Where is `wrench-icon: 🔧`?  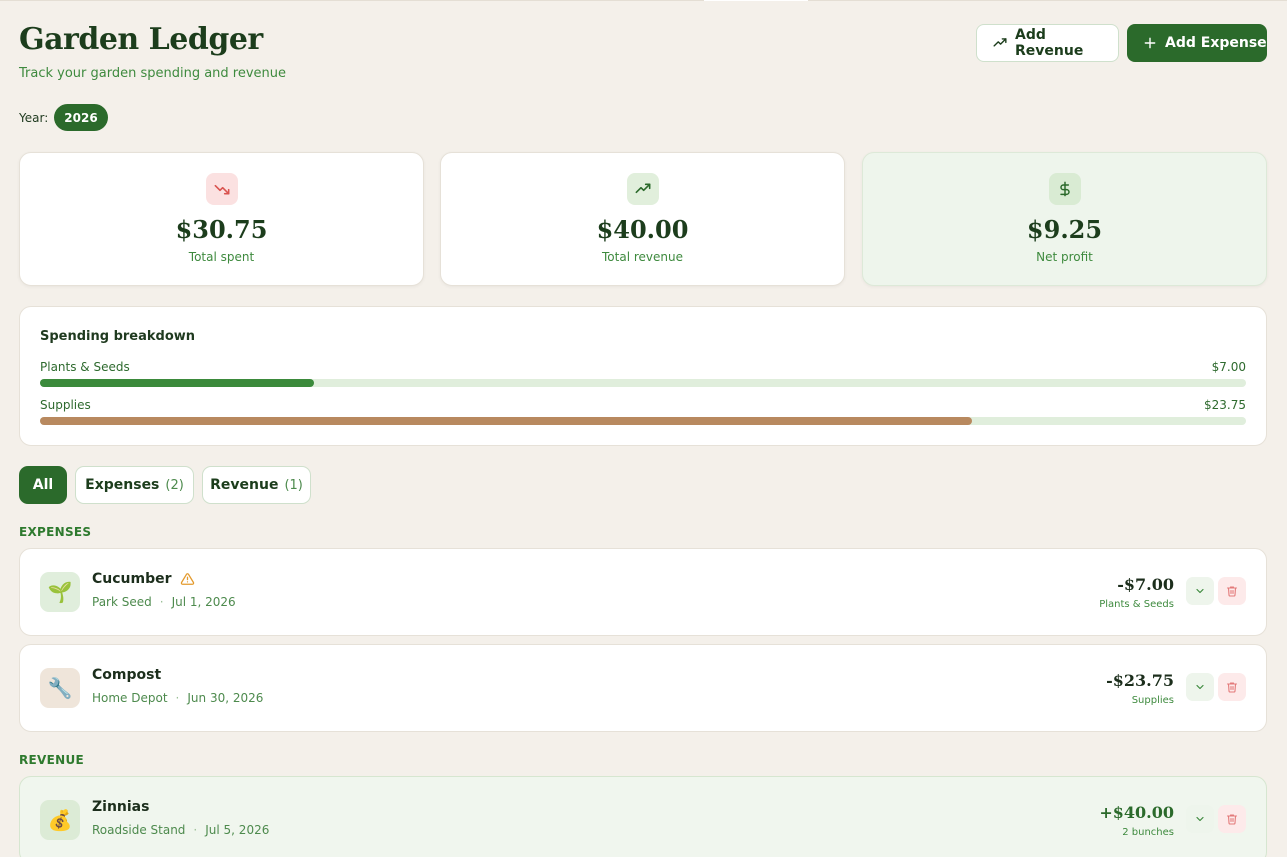 wrench-icon: 🔧 is located at coordinates (60, 688).